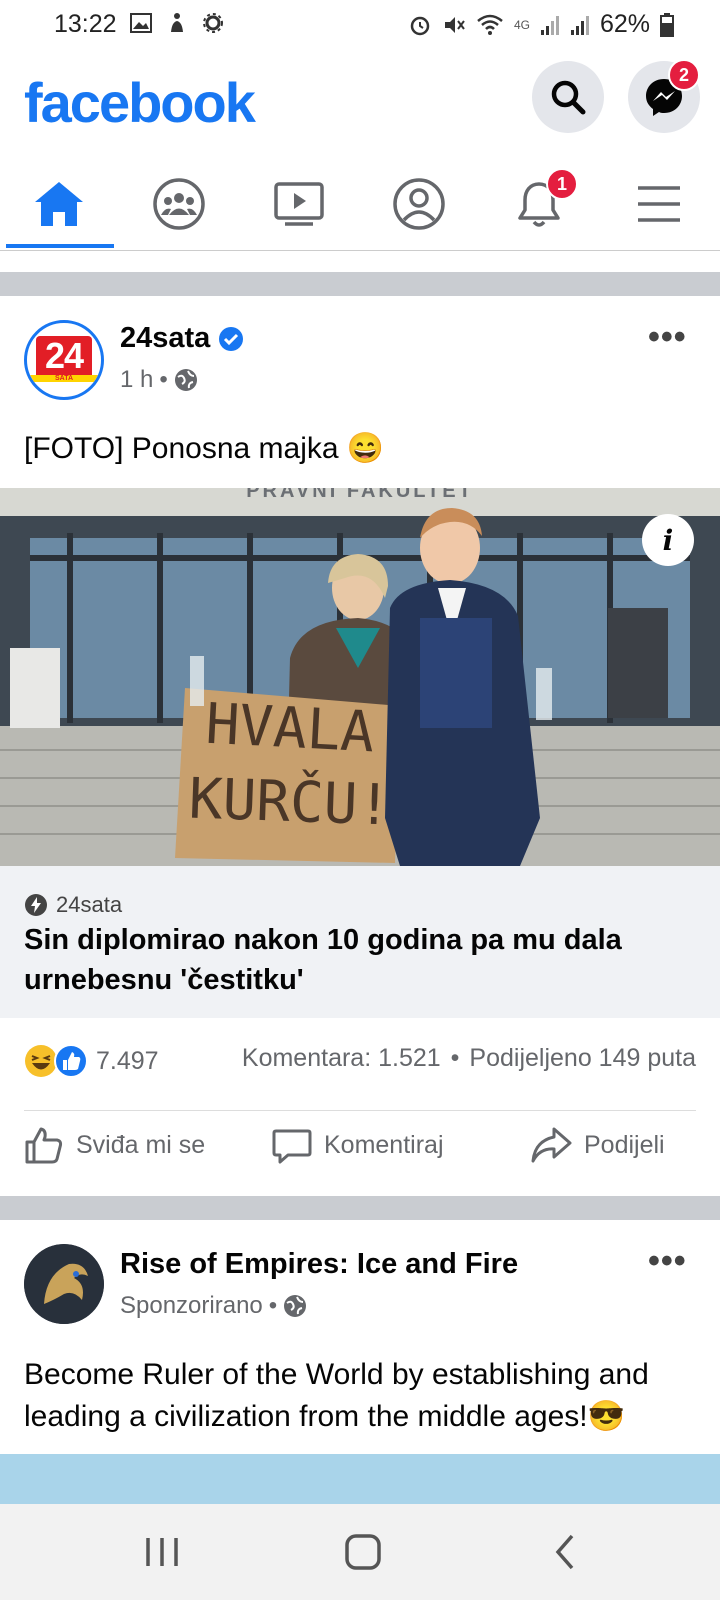 The height and width of the screenshot is (1600, 720). I want to click on post2-media-preview, so click(360, 1479).